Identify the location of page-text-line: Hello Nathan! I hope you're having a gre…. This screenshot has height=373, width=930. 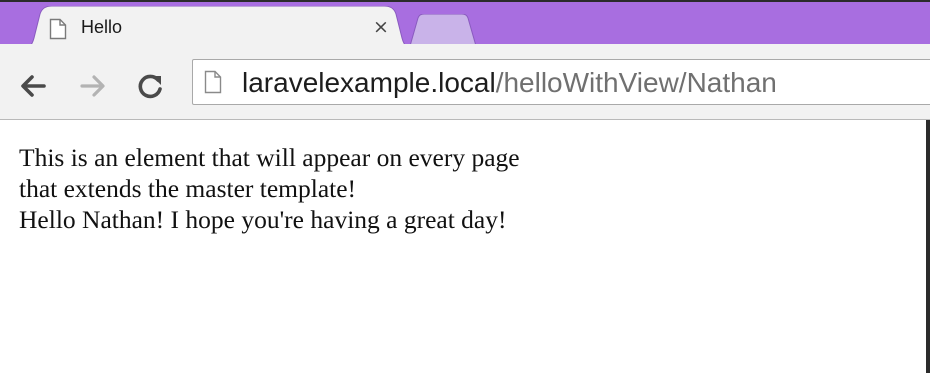
(263, 219).